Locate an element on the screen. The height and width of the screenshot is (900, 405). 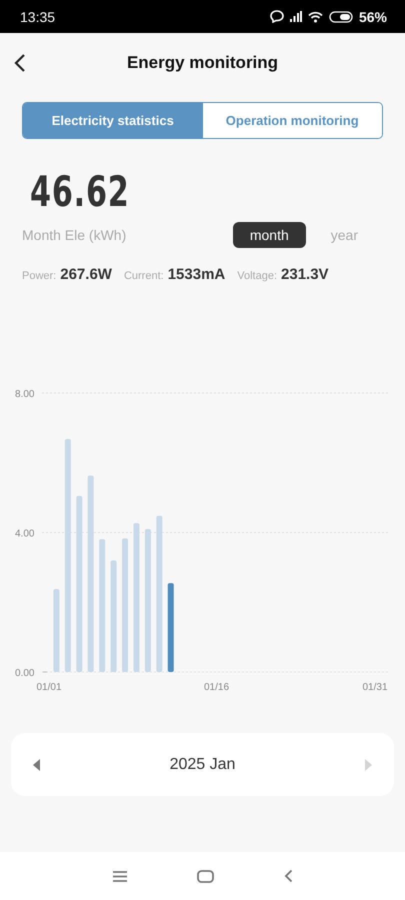
reading-label: Voltage: is located at coordinates (257, 276).